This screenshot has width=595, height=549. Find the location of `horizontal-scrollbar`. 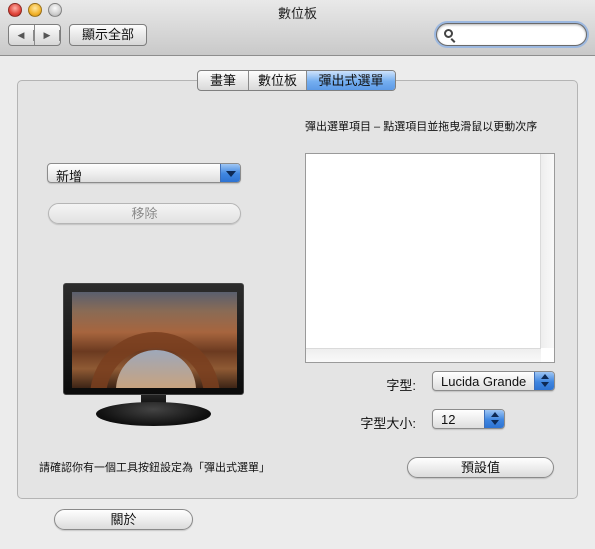

horizontal-scrollbar is located at coordinates (423, 355).